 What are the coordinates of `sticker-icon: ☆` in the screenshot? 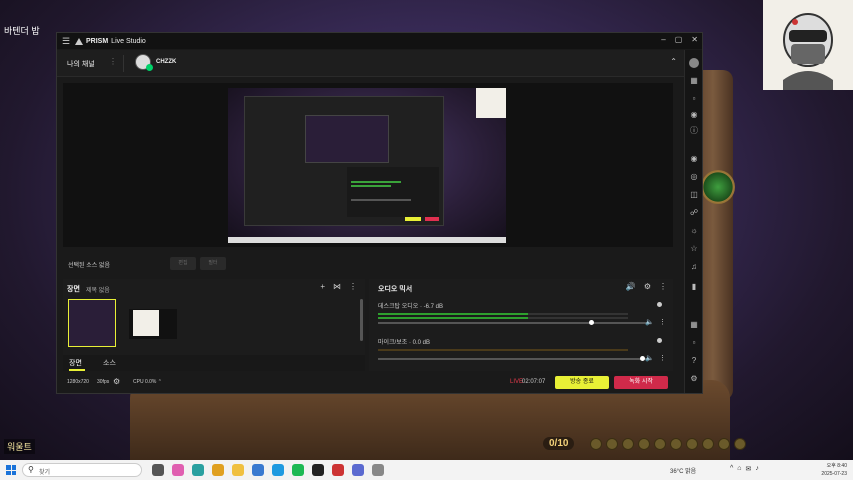 It's located at (694, 249).